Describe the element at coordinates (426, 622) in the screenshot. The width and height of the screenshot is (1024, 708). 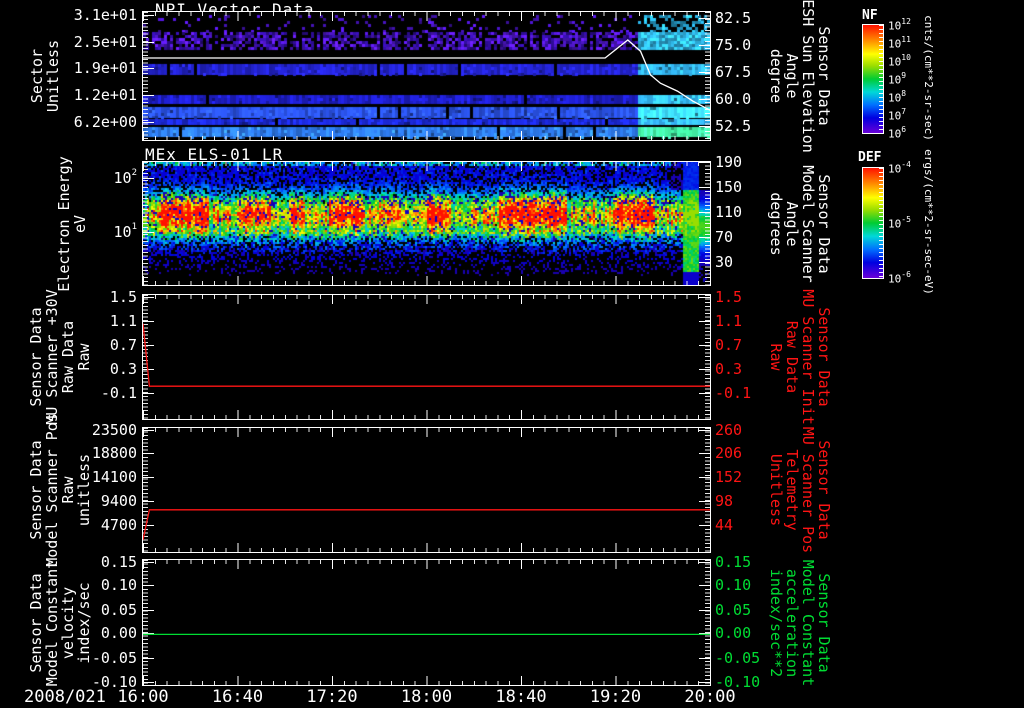
I see `model-constant-plot-frame` at that location.